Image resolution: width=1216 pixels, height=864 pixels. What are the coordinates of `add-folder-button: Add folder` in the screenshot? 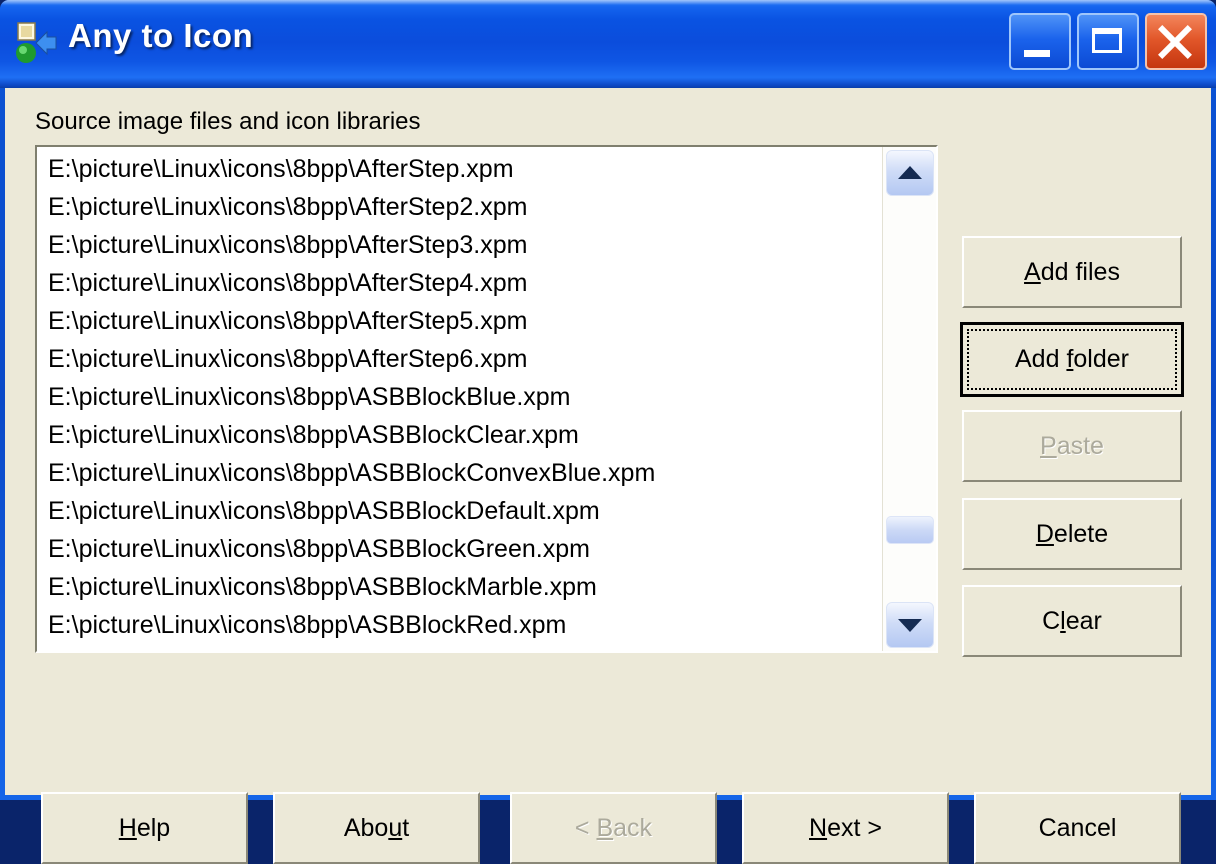 It's located at (1072, 359).